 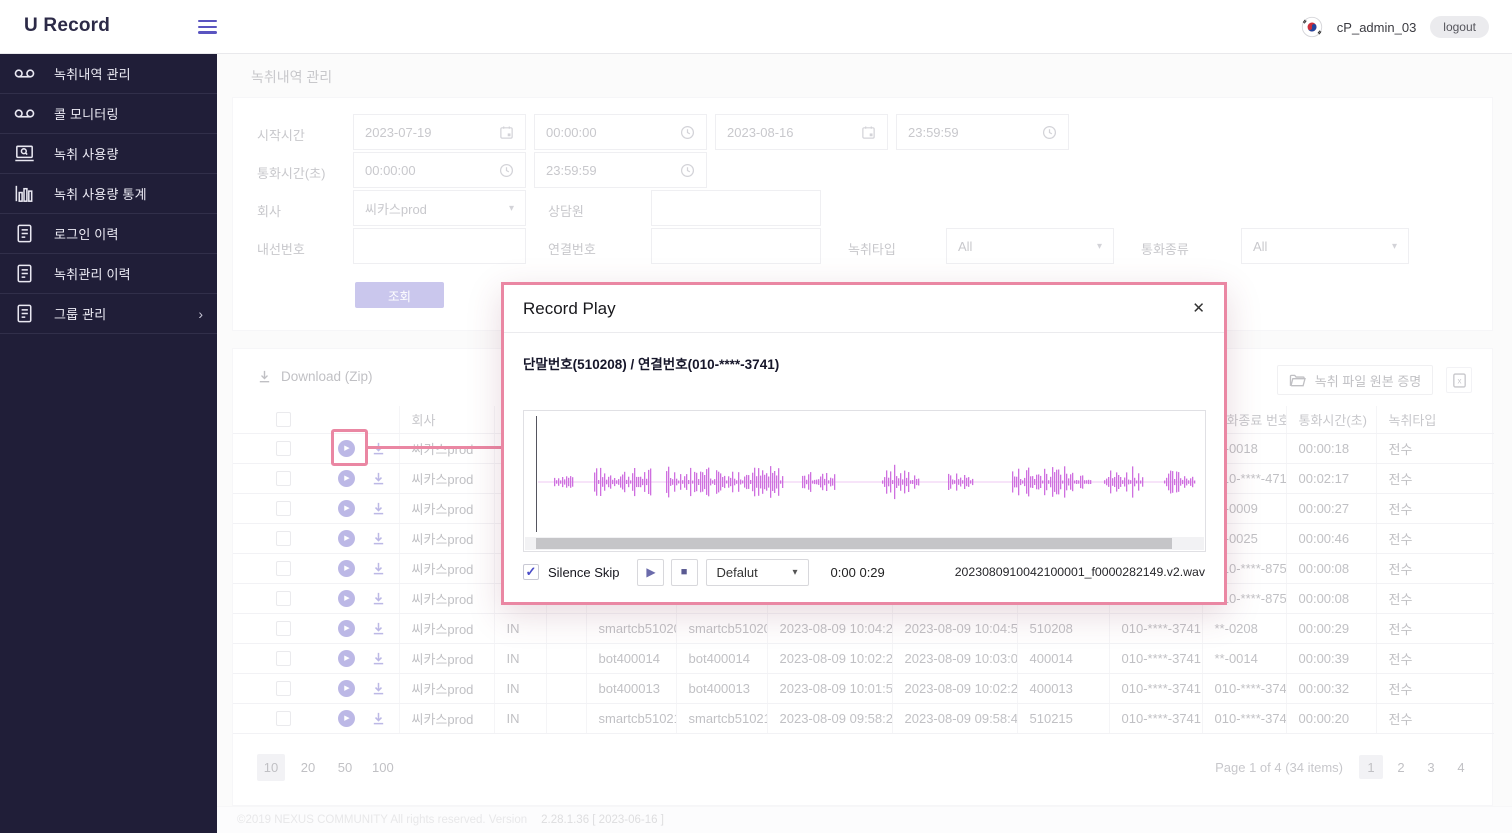 What do you see at coordinates (757, 572) in the screenshot?
I see `speed-select: Defalut ▾` at bounding box center [757, 572].